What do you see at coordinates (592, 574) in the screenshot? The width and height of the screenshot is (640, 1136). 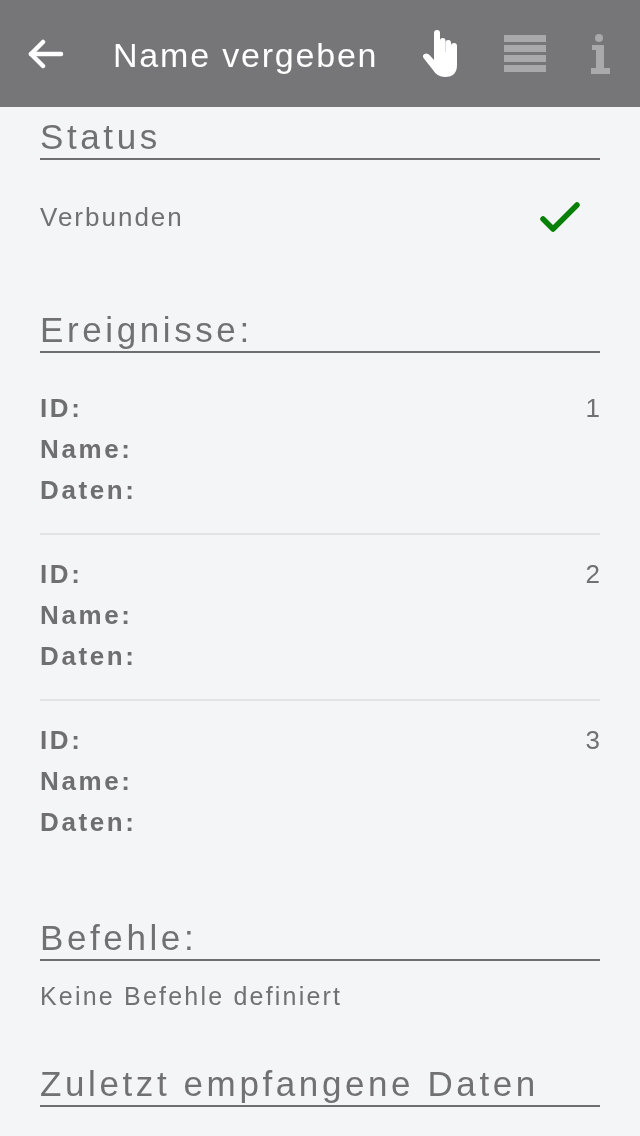 I see `field-value: 2` at bounding box center [592, 574].